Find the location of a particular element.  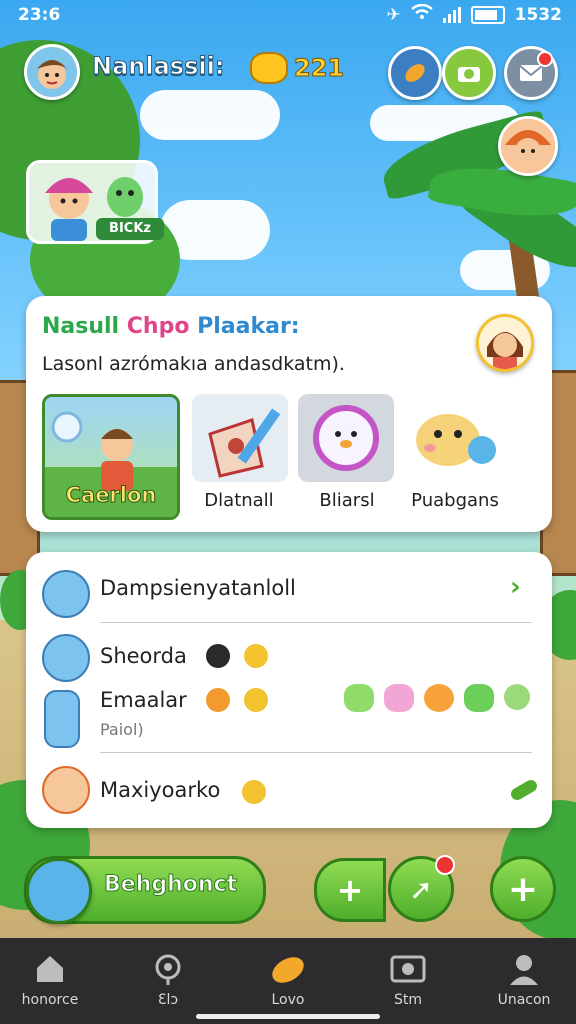

nav-home is located at coordinates (50, 971).